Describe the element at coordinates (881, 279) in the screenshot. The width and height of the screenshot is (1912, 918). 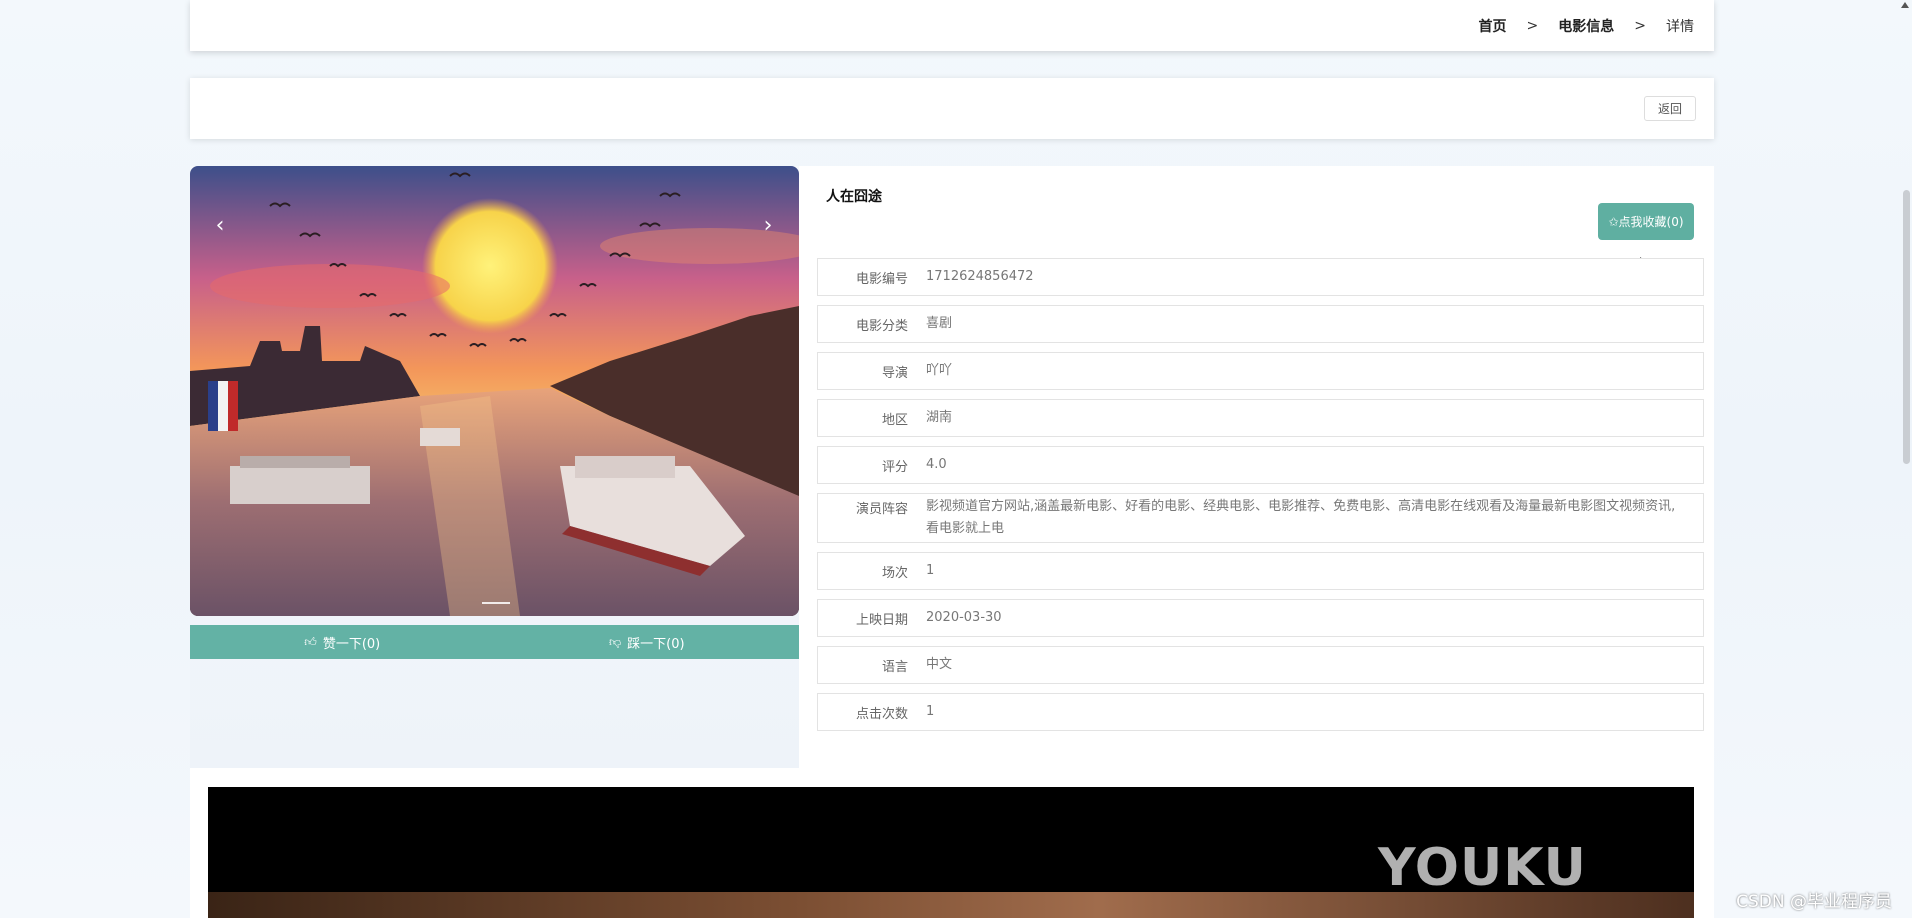
I see `info-label: 电影编号` at that location.